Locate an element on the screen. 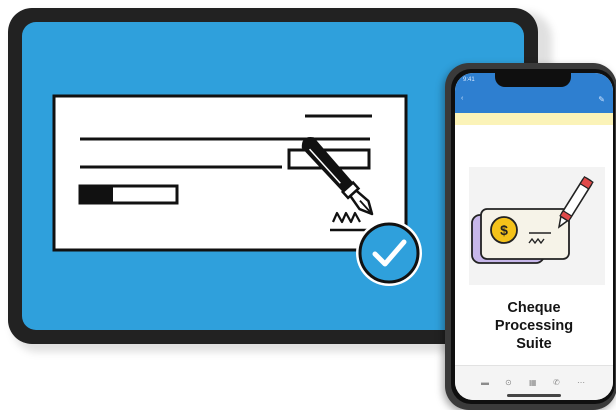 This screenshot has height=410, width=616. phone-notch is located at coordinates (533, 80).